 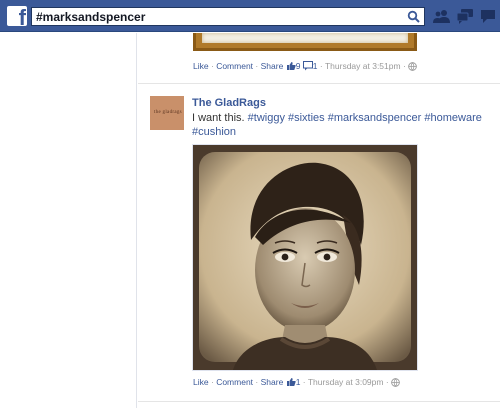 I want to click on hashtag-link: #marksandspencer, so click(x=375, y=118).